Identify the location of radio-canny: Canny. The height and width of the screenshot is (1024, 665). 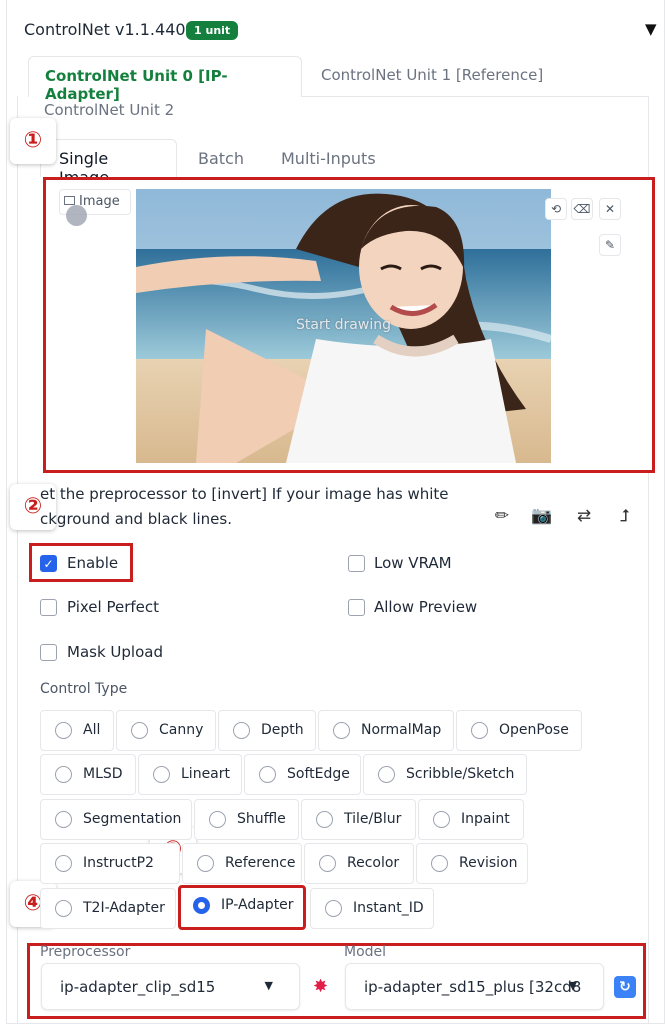
(166, 730).